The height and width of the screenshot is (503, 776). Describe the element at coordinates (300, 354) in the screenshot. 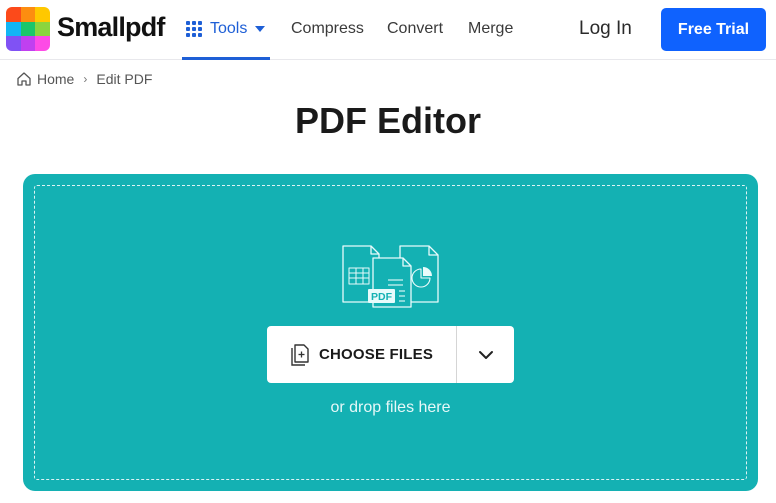

I see `file-plus-icon` at that location.